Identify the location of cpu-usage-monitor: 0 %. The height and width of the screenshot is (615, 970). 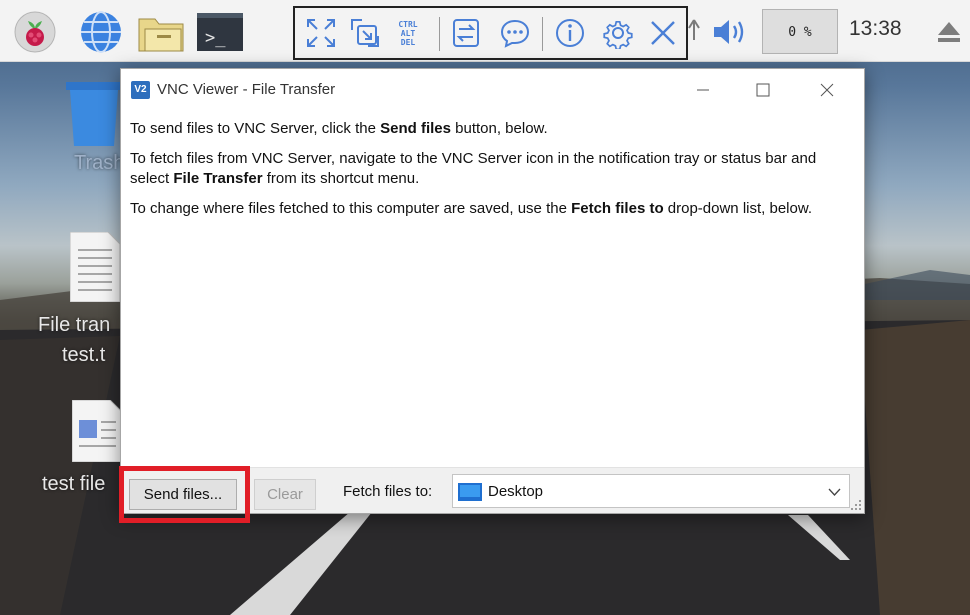
(800, 31).